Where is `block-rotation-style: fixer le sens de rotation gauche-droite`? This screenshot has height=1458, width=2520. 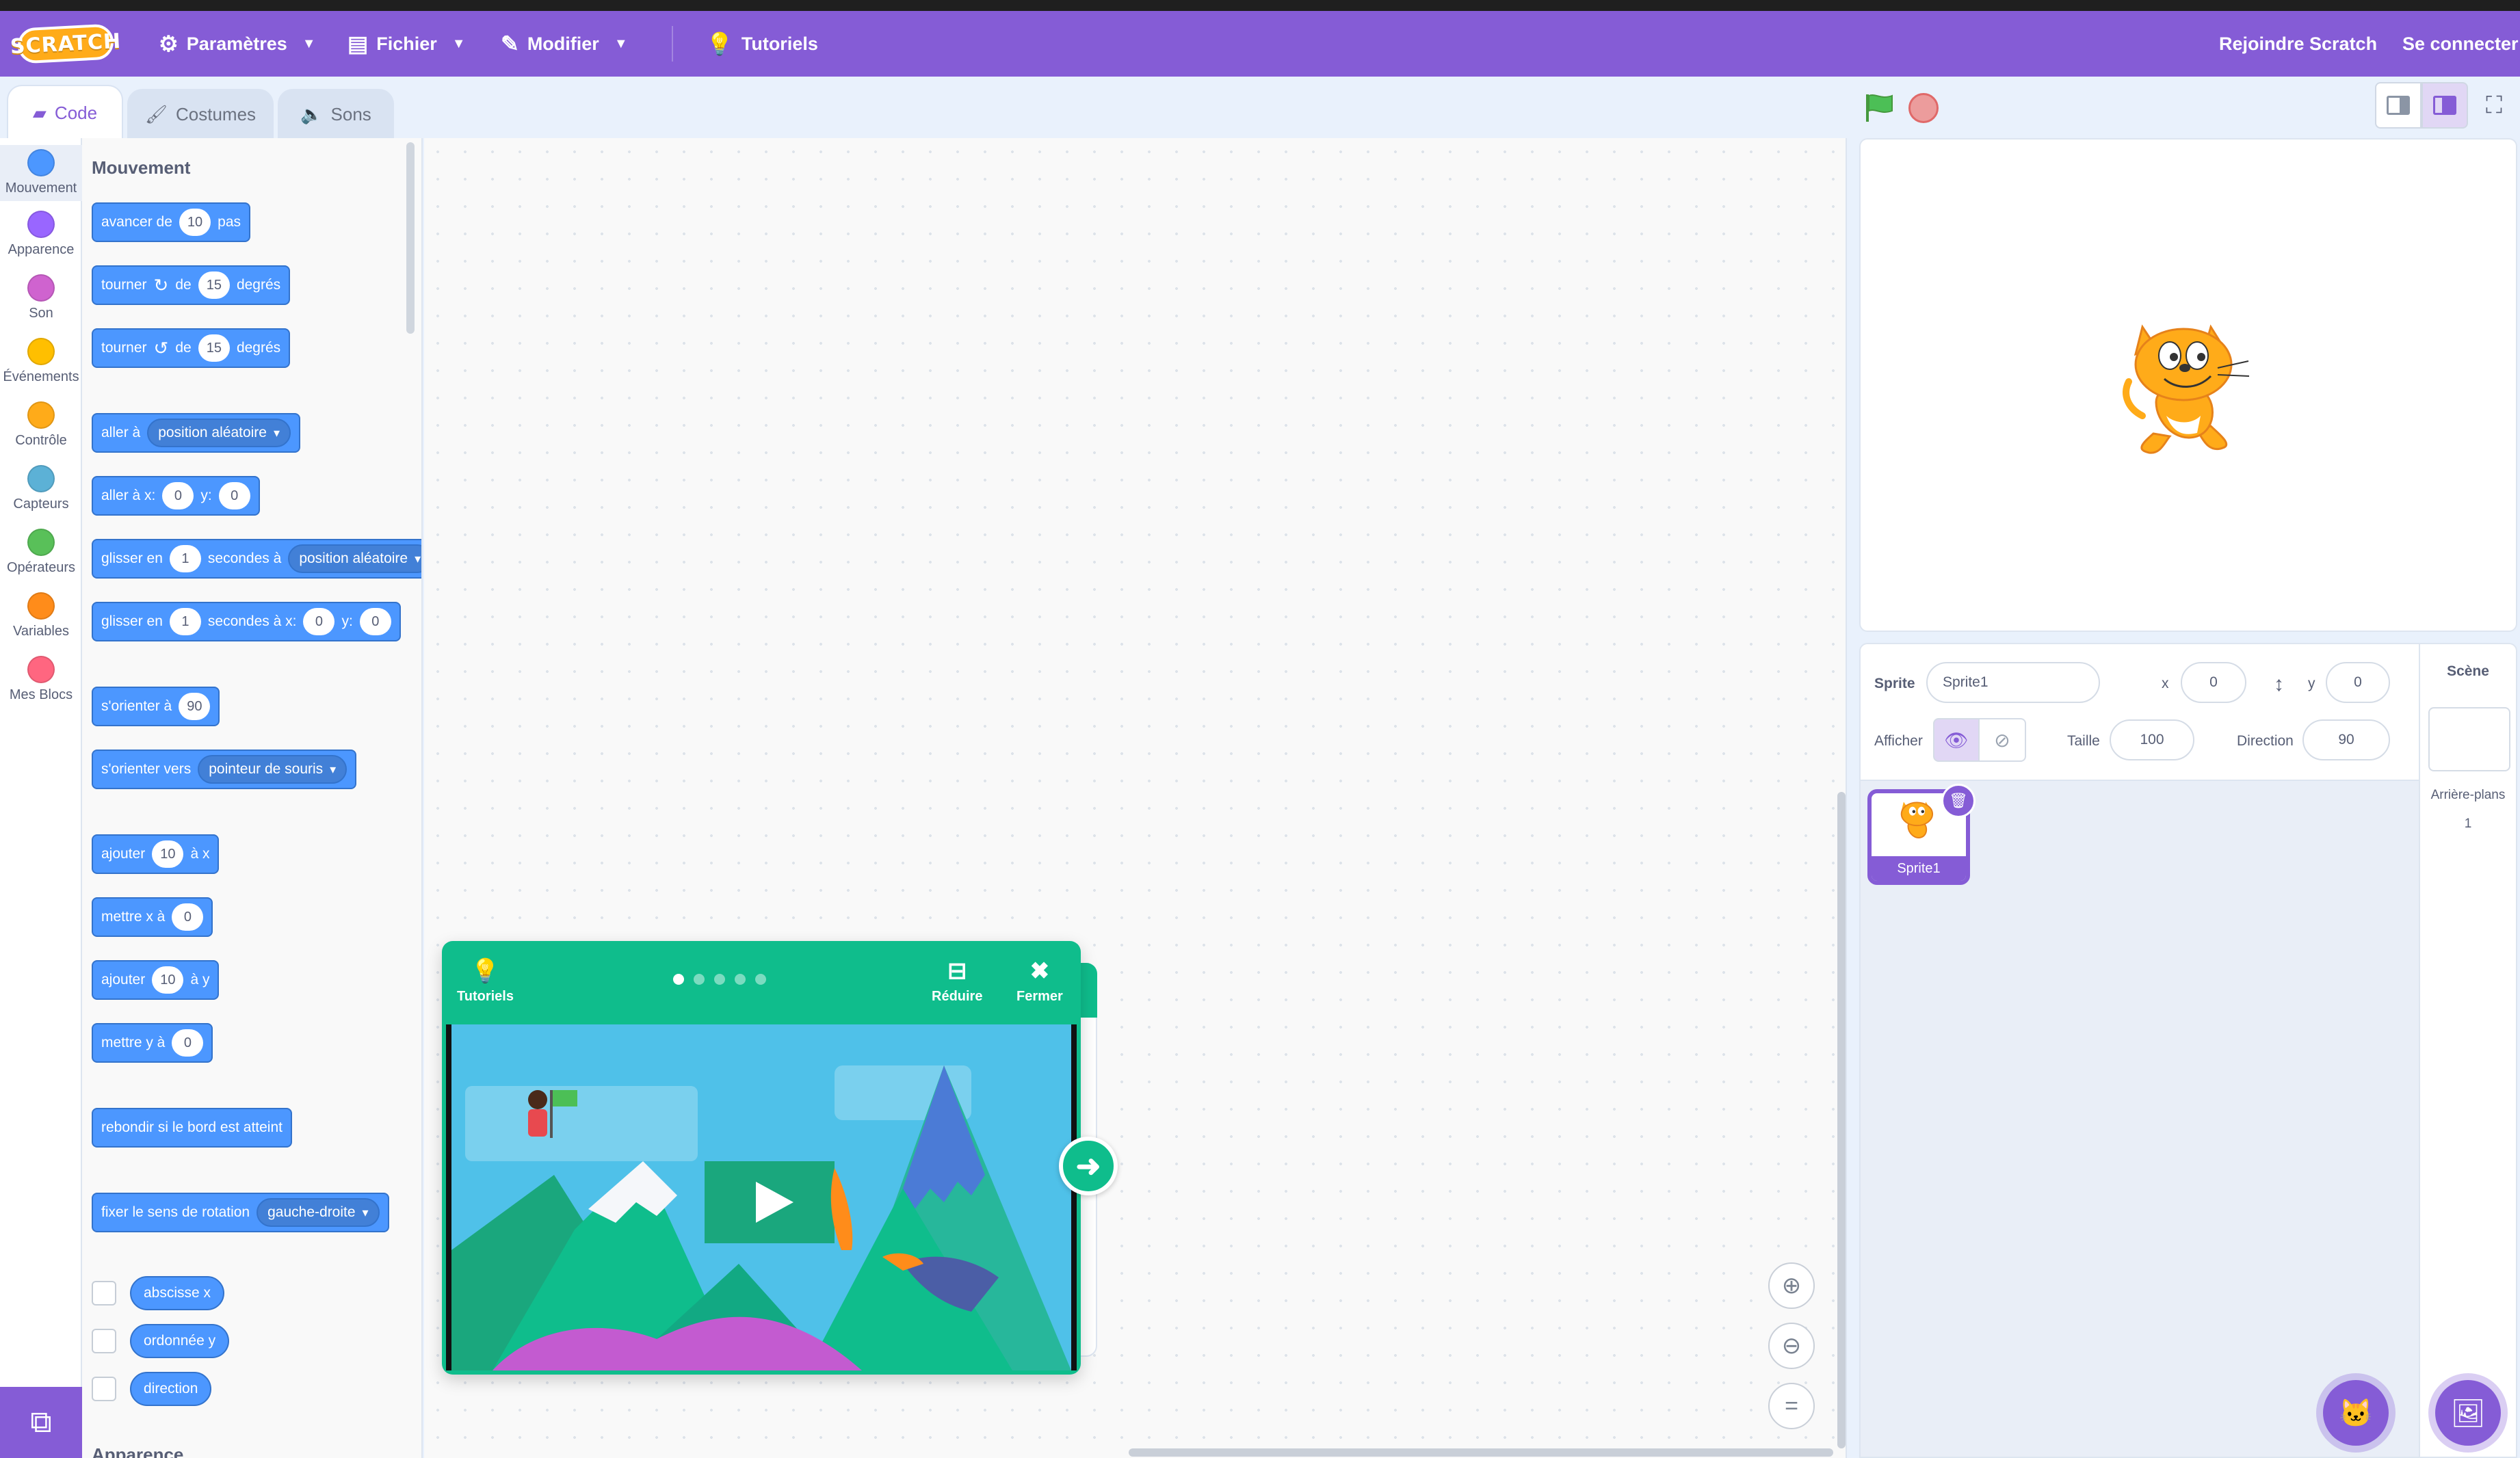 block-rotation-style: fixer le sens de rotation gauche-droite is located at coordinates (240, 1212).